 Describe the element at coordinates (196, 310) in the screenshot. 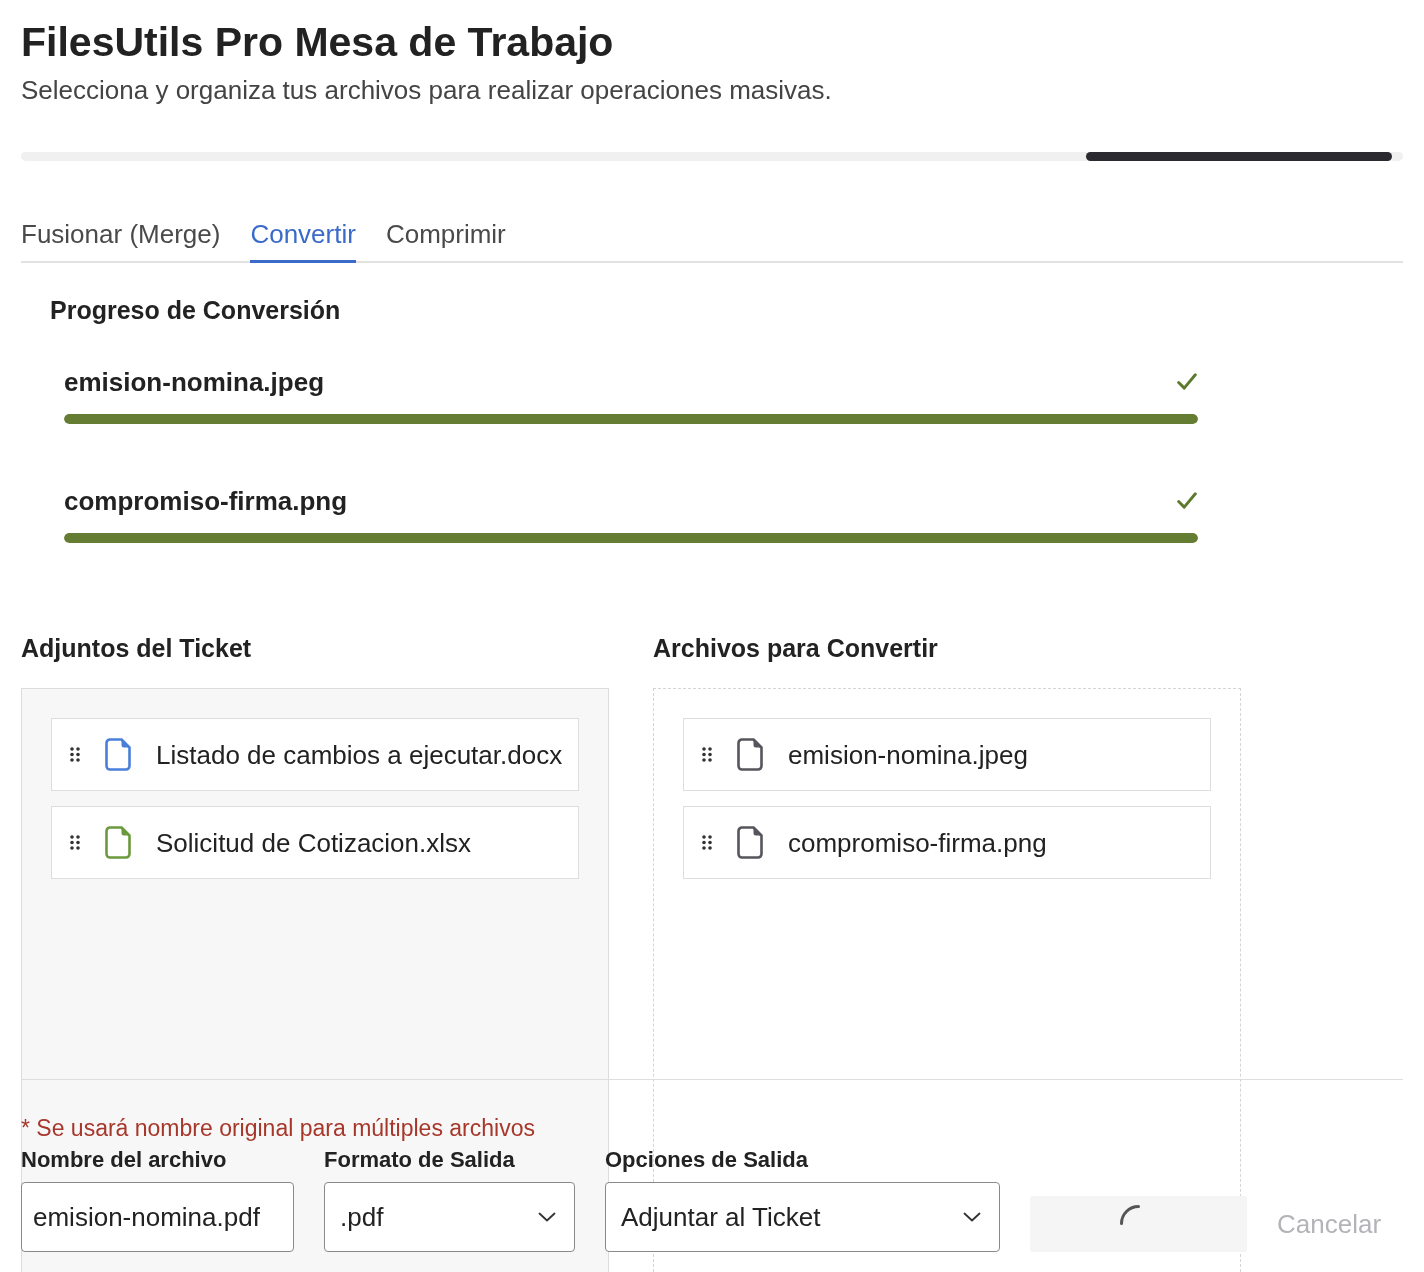

I see `section-title: Progreso de Conversión` at that location.